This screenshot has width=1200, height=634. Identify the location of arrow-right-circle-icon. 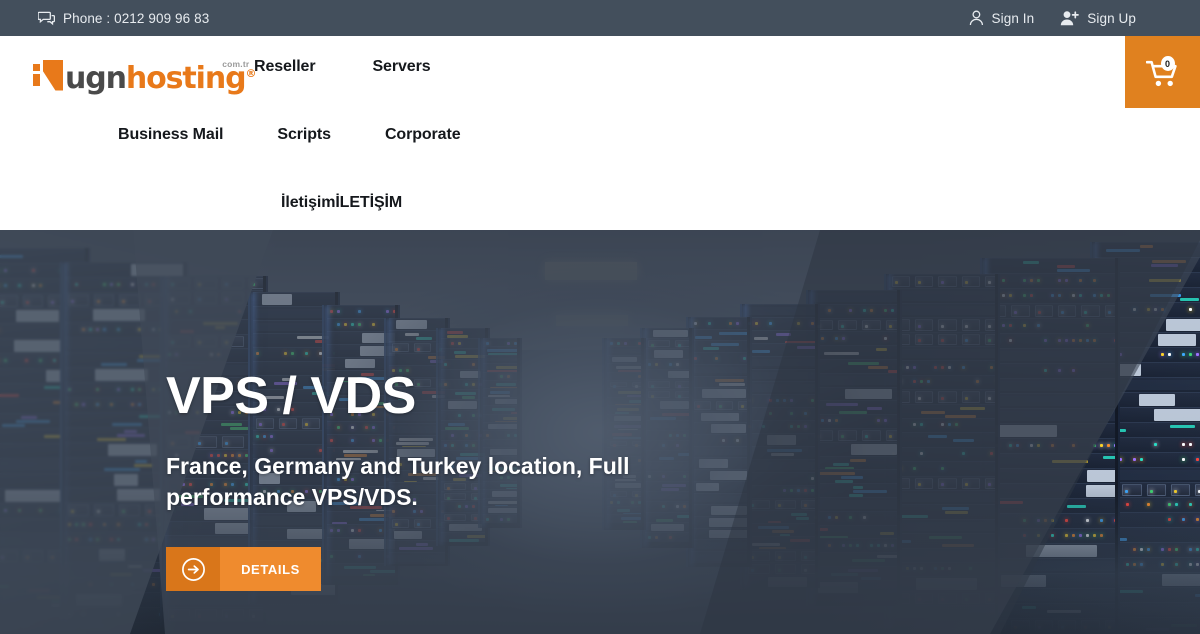
(193, 569).